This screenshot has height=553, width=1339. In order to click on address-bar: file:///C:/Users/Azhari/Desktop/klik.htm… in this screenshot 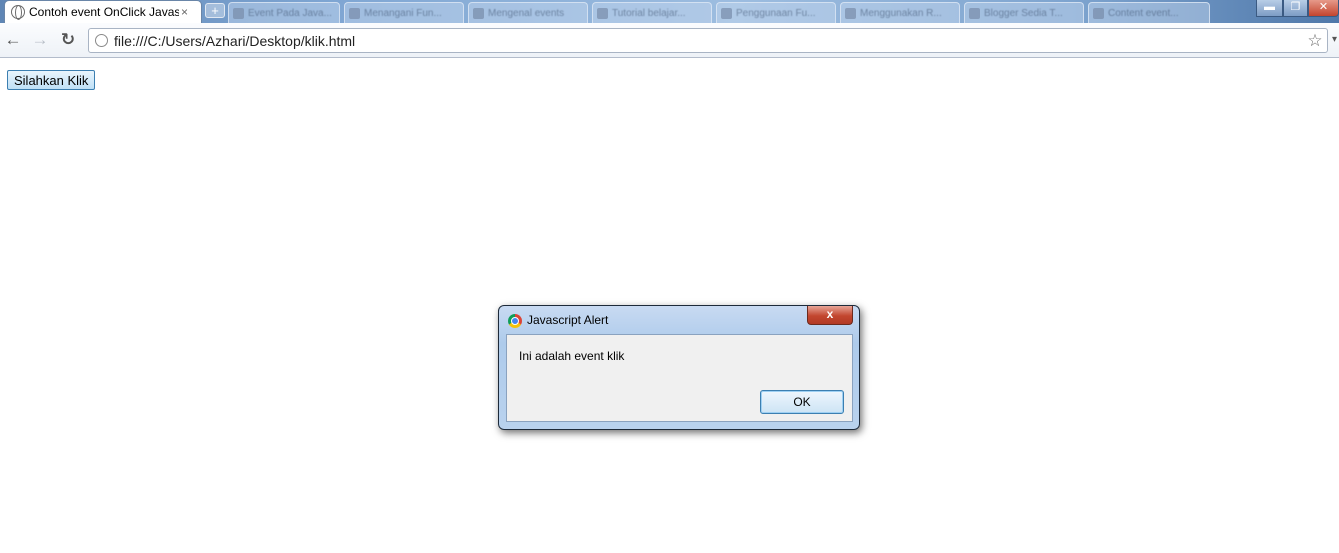, I will do `click(708, 40)`.